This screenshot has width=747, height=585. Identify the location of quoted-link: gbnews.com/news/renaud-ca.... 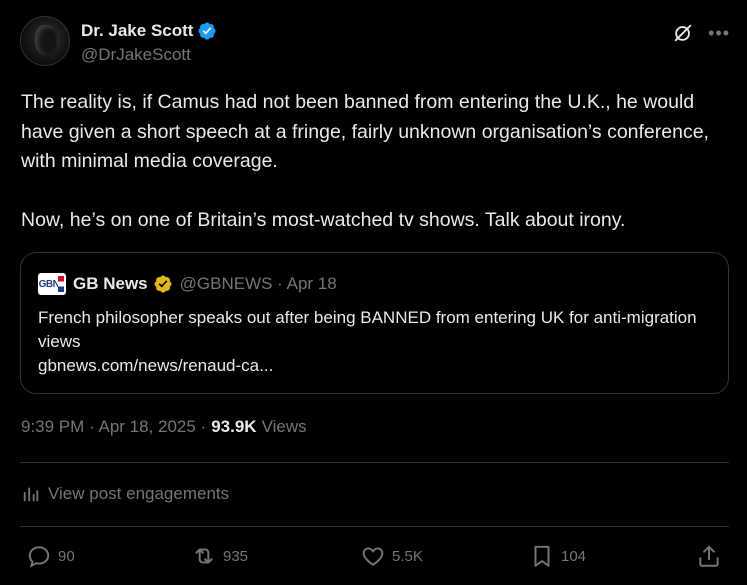
(378, 366).